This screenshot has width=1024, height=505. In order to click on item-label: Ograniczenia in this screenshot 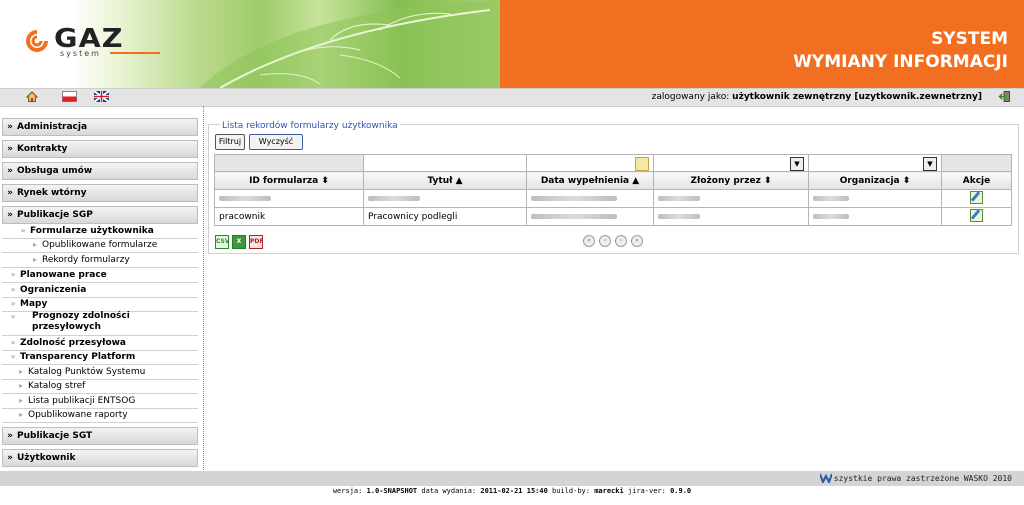, I will do `click(53, 290)`.